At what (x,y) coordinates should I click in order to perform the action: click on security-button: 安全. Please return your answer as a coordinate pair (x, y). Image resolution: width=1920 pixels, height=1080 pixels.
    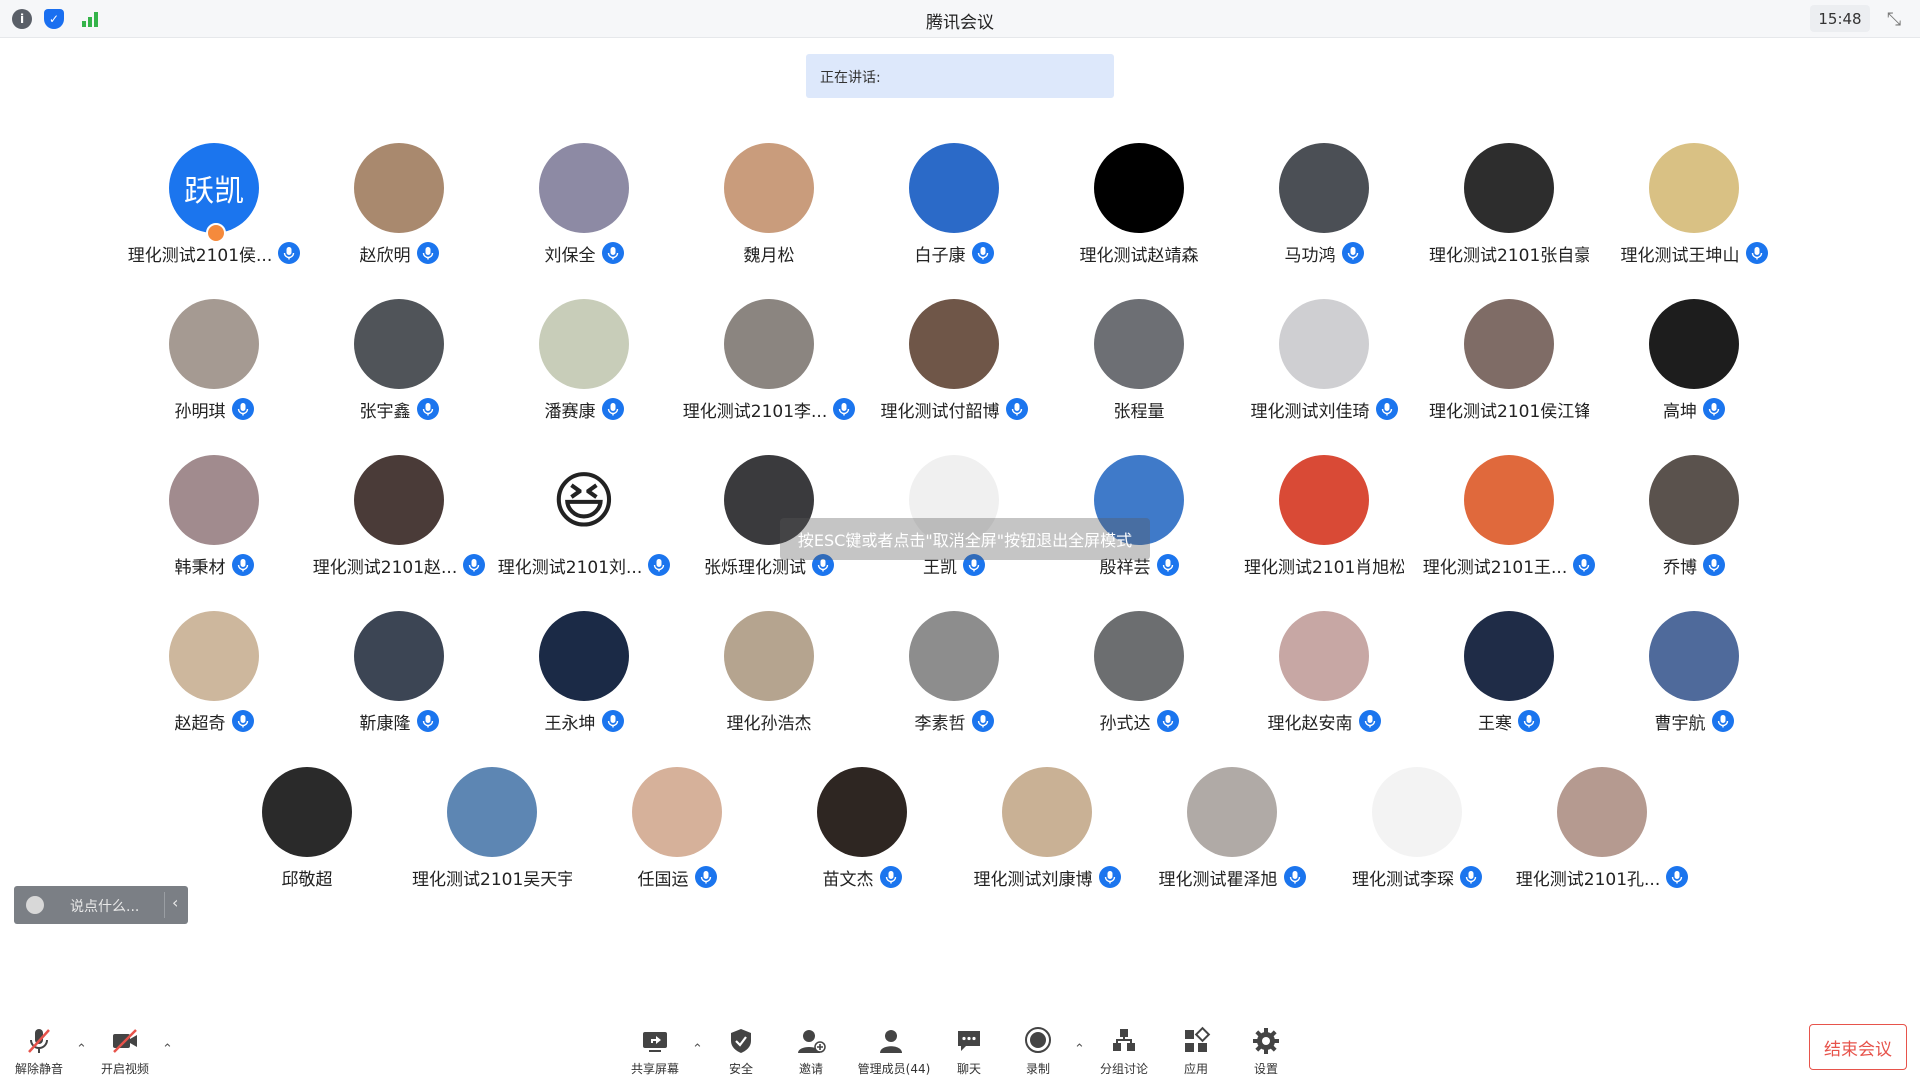
    Looking at the image, I should click on (741, 1053).